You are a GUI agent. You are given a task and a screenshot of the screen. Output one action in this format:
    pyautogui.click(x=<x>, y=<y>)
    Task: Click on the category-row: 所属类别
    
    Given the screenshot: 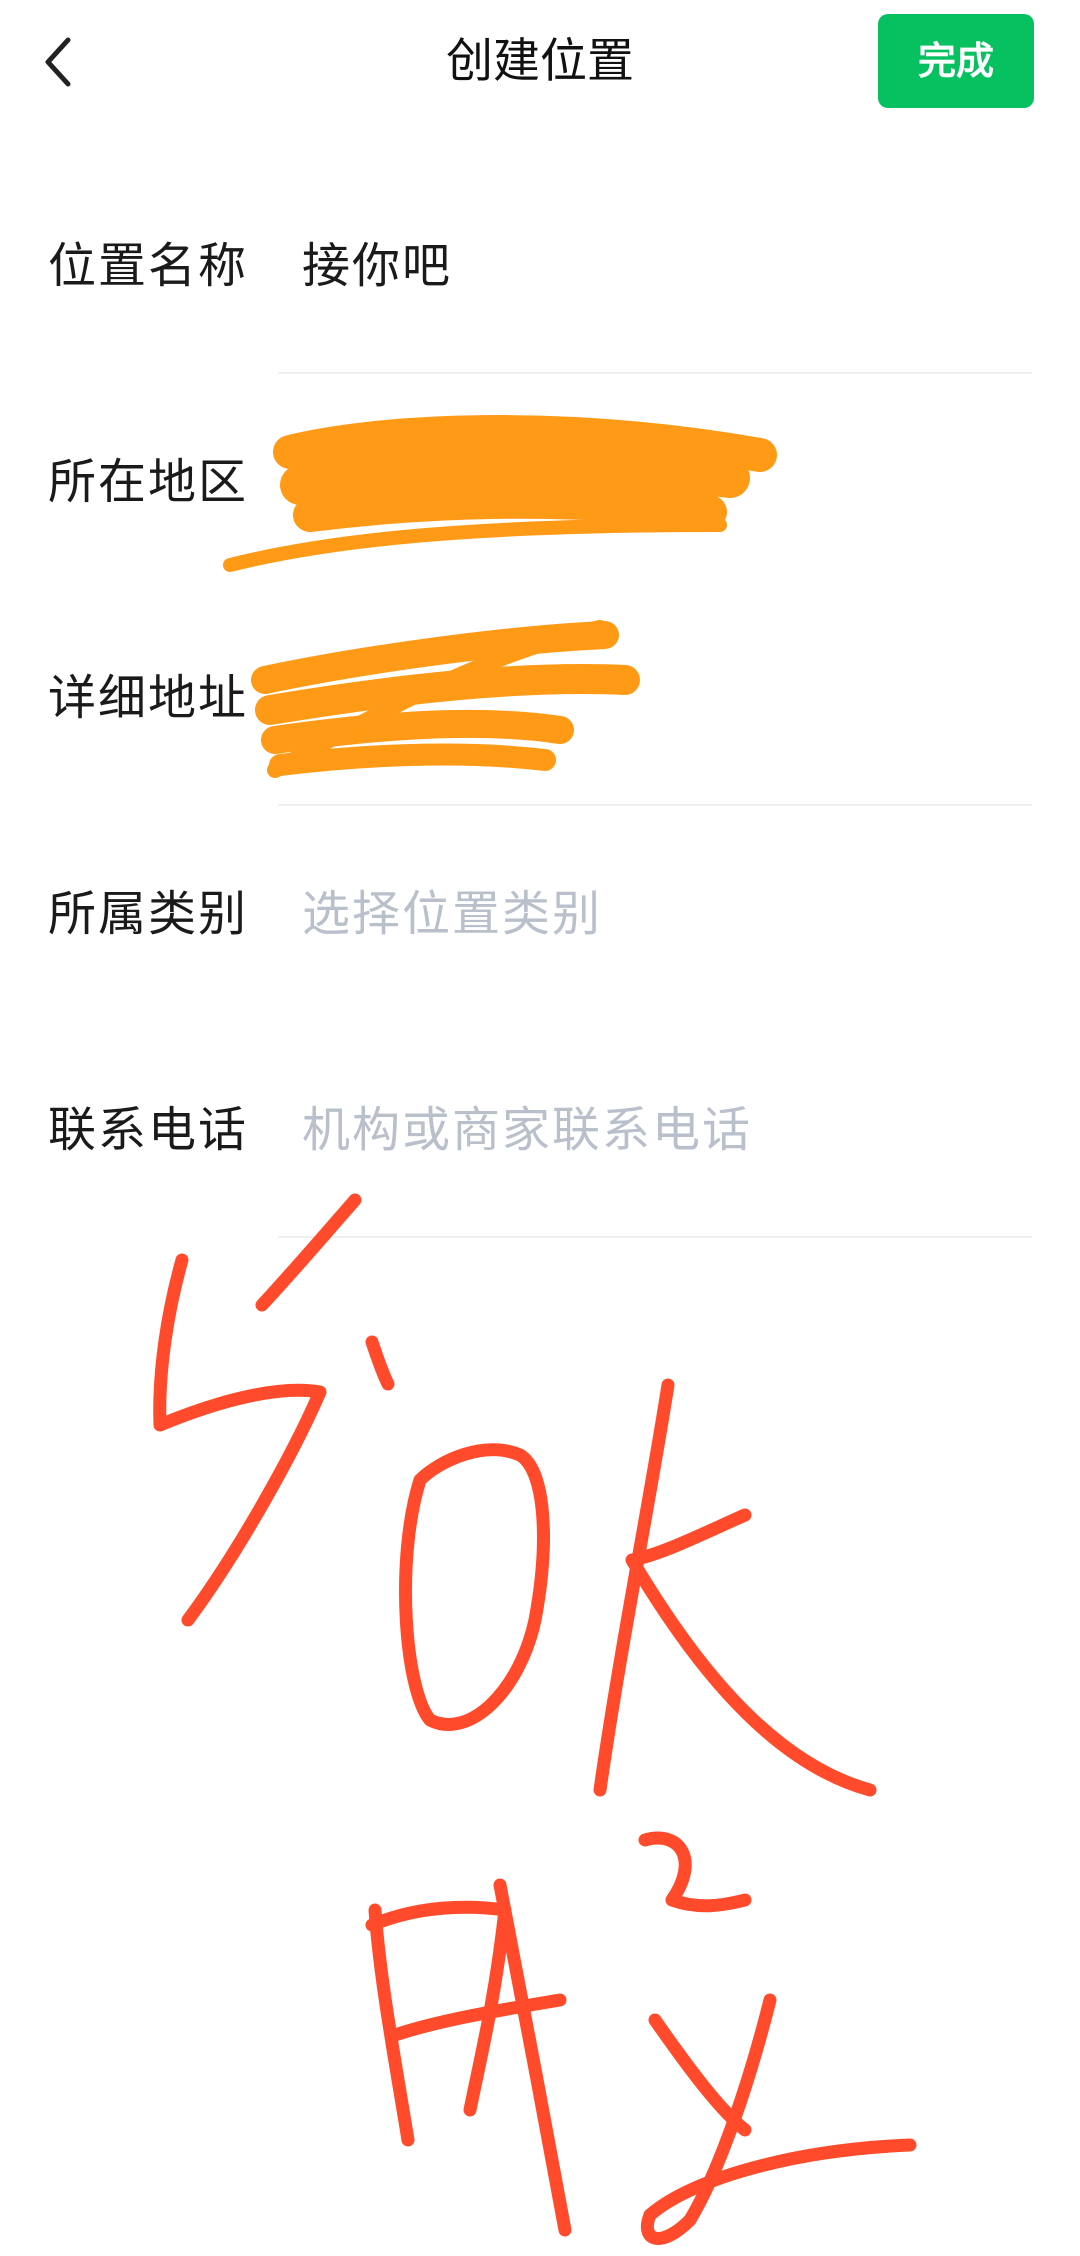 What is the action you would take?
    pyautogui.click(x=540, y=914)
    